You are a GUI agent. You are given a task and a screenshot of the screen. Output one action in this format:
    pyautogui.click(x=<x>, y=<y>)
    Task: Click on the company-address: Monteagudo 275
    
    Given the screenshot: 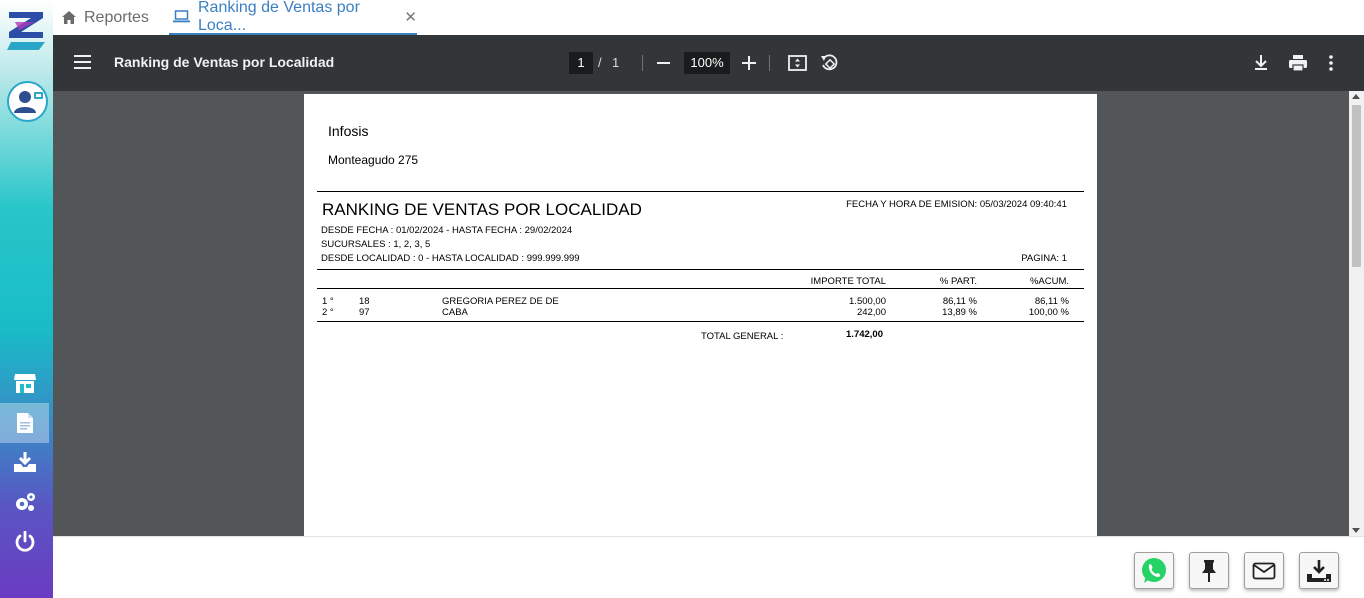 What is the action you would take?
    pyautogui.click(x=373, y=160)
    